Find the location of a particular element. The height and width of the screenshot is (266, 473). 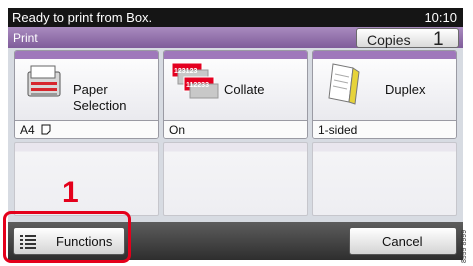

duplex-value-text: 1-sided is located at coordinates (338, 130).